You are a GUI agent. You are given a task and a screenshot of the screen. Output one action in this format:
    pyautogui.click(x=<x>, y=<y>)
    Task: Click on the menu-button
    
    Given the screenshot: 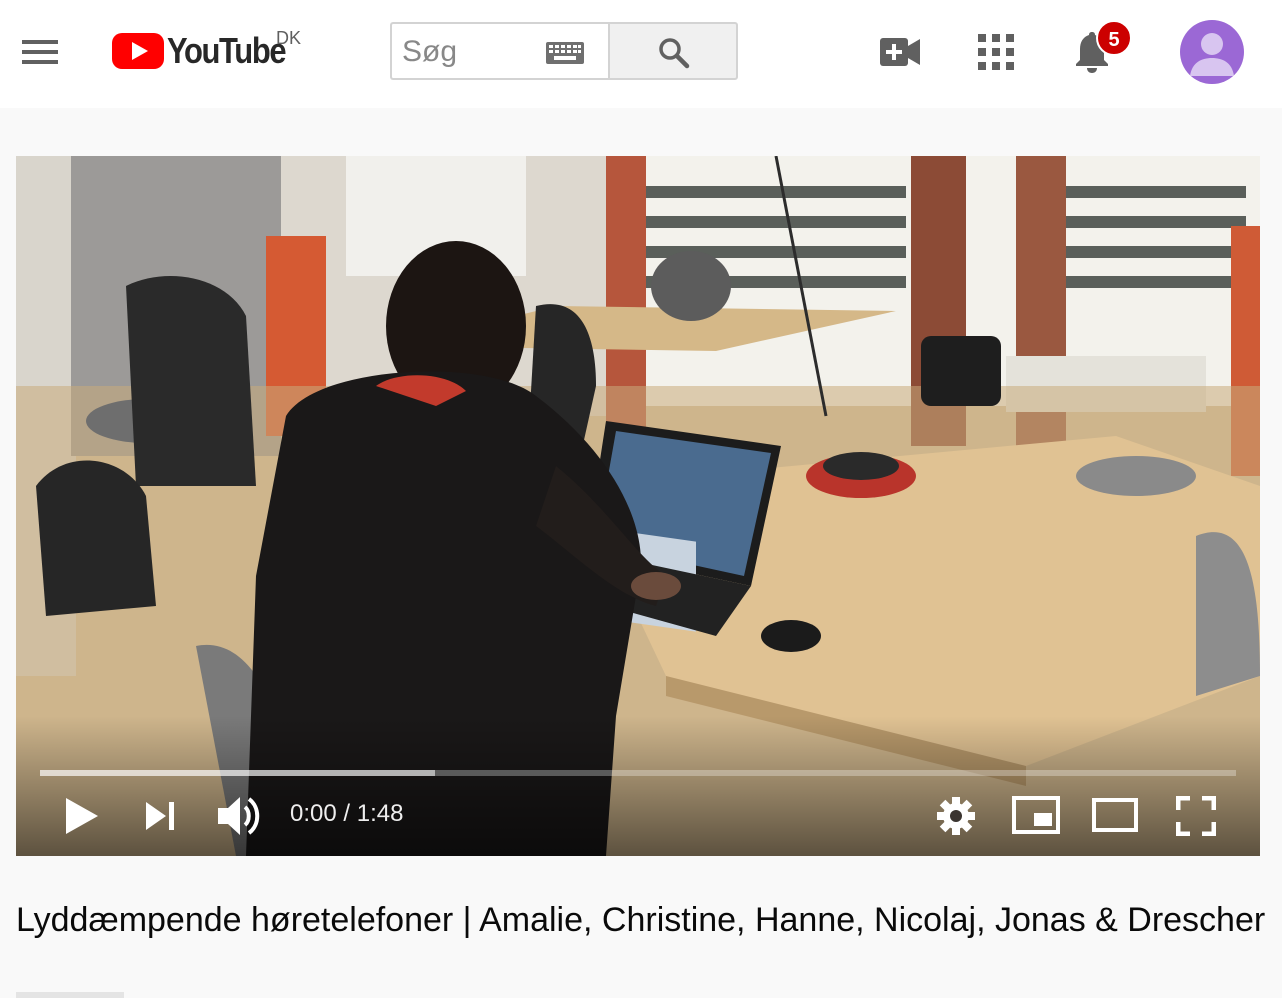 What is the action you would take?
    pyautogui.click(x=40, y=52)
    